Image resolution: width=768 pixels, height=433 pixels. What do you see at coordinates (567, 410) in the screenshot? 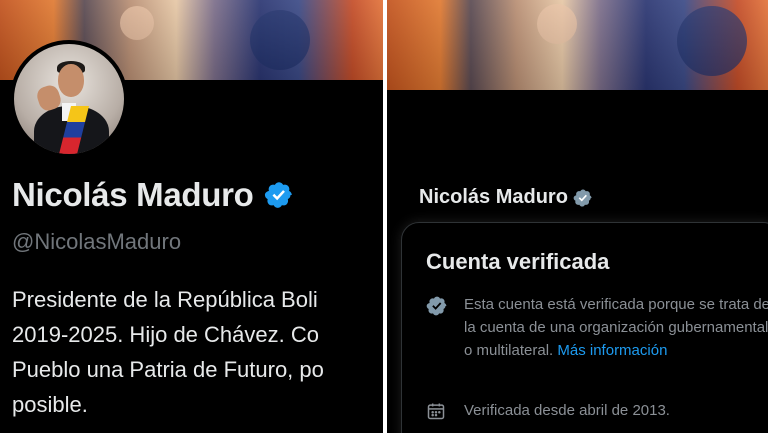
I see `verified-since: Verificada desde abril de 2013.` at bounding box center [567, 410].